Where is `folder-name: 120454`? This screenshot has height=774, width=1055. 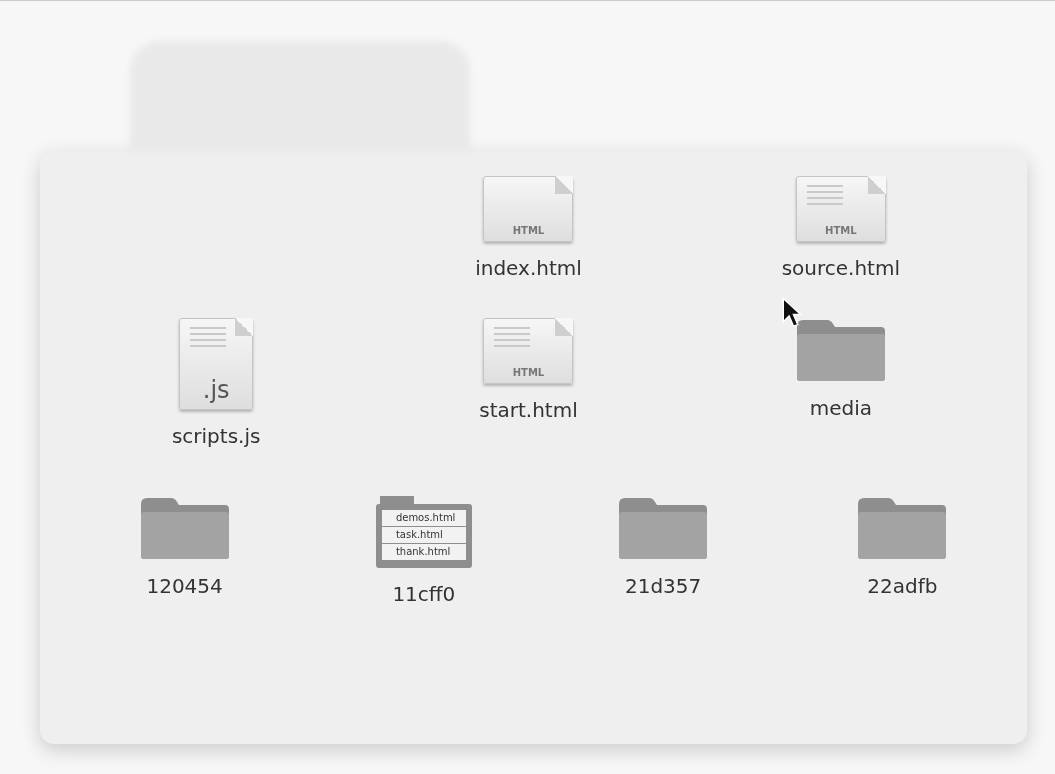 folder-name: 120454 is located at coordinates (184, 586).